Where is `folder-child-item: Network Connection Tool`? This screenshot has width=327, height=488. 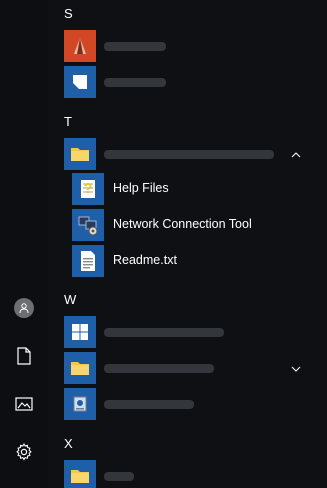
folder-child-item: Network Connection Tool is located at coordinates (187, 225).